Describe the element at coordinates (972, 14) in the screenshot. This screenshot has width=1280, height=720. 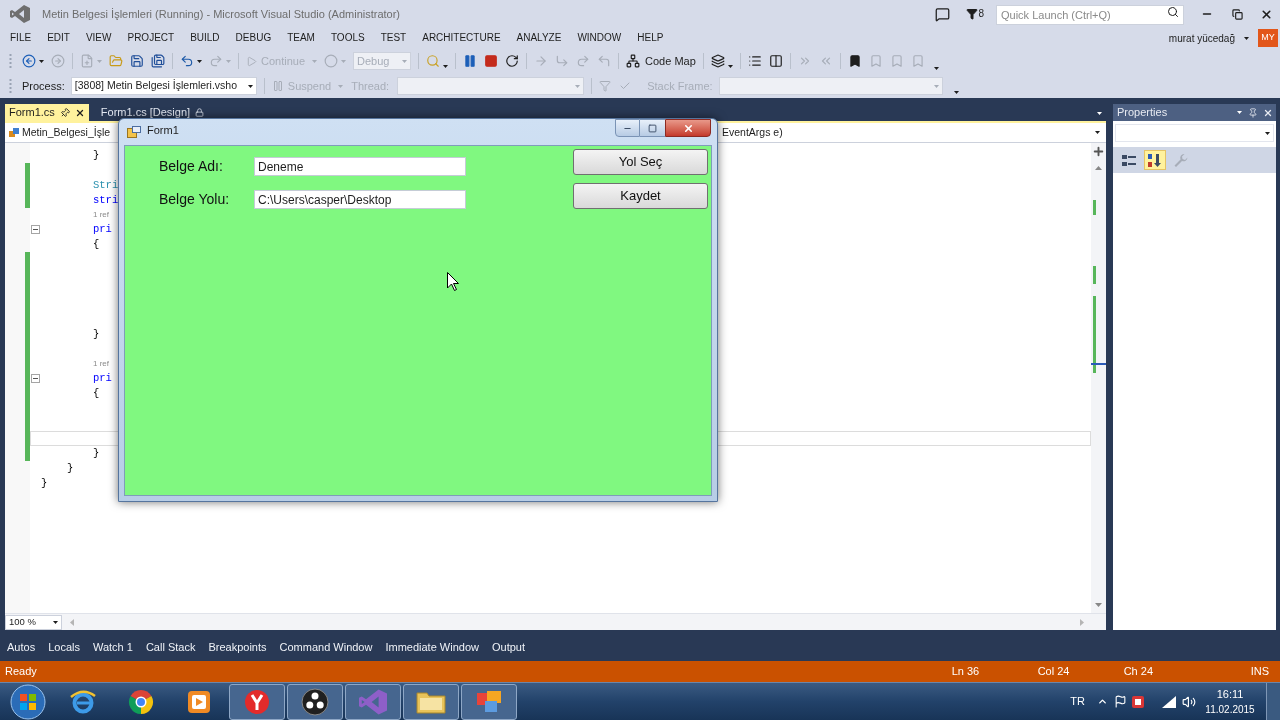
I see `funnel-icon` at that location.